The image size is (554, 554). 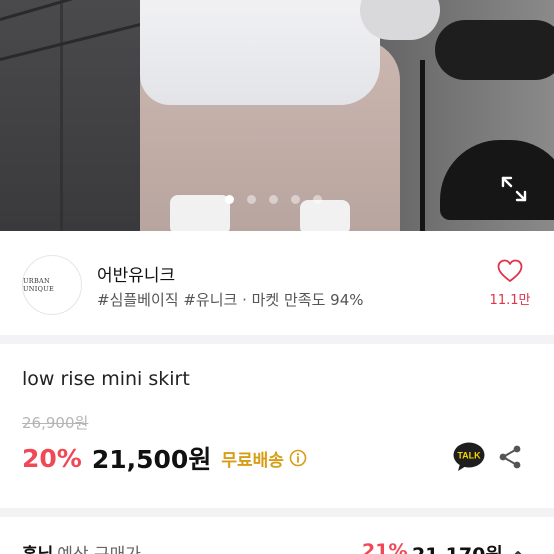 I want to click on discount-rate: 20%, so click(x=52, y=458).